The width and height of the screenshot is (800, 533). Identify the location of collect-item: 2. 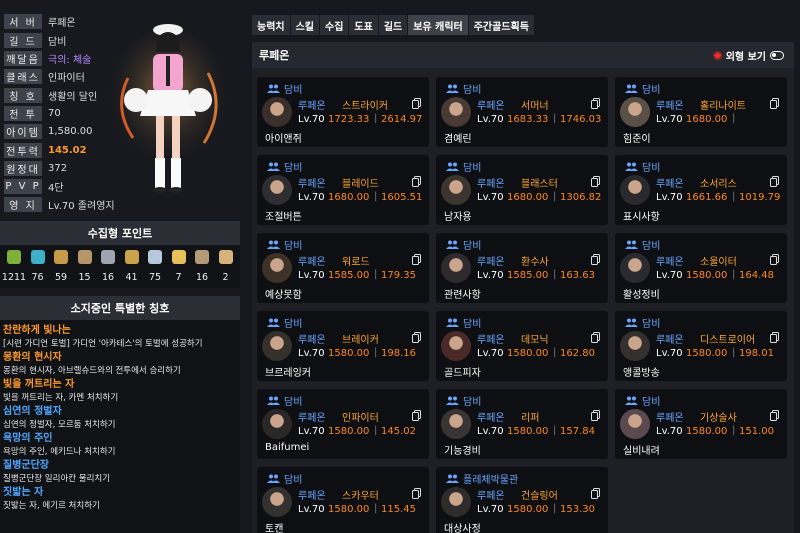
(226, 267).